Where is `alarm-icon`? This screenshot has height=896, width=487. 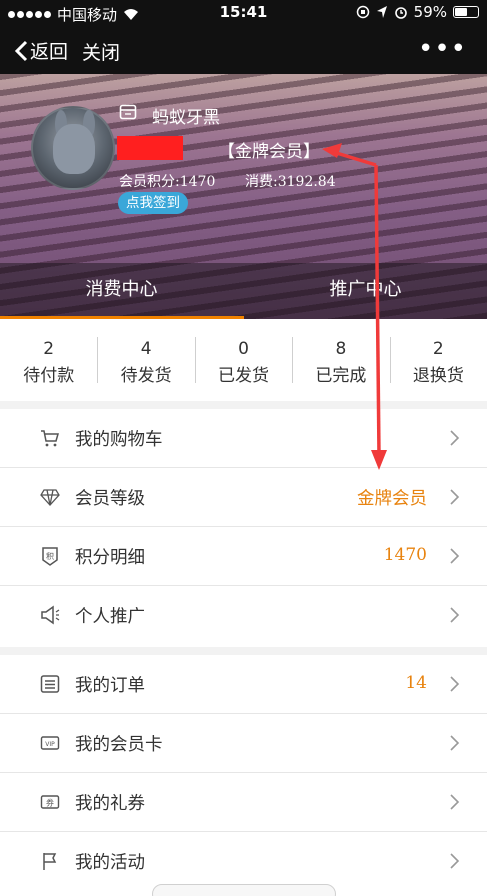 alarm-icon is located at coordinates (400, 13).